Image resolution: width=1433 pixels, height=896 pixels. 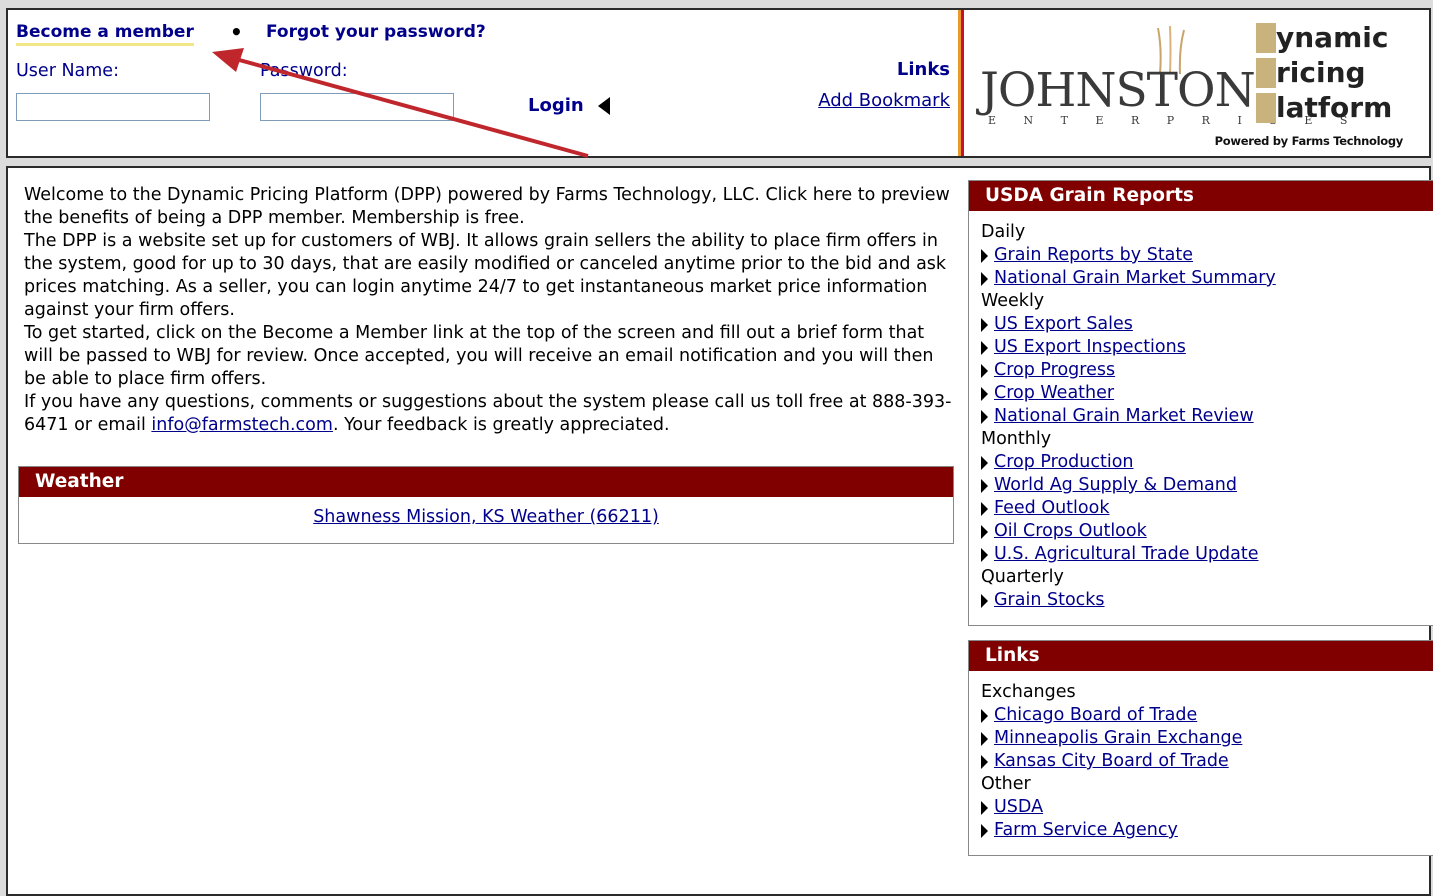 I want to click on forgot-password-link: Forgot your password?, so click(x=376, y=32).